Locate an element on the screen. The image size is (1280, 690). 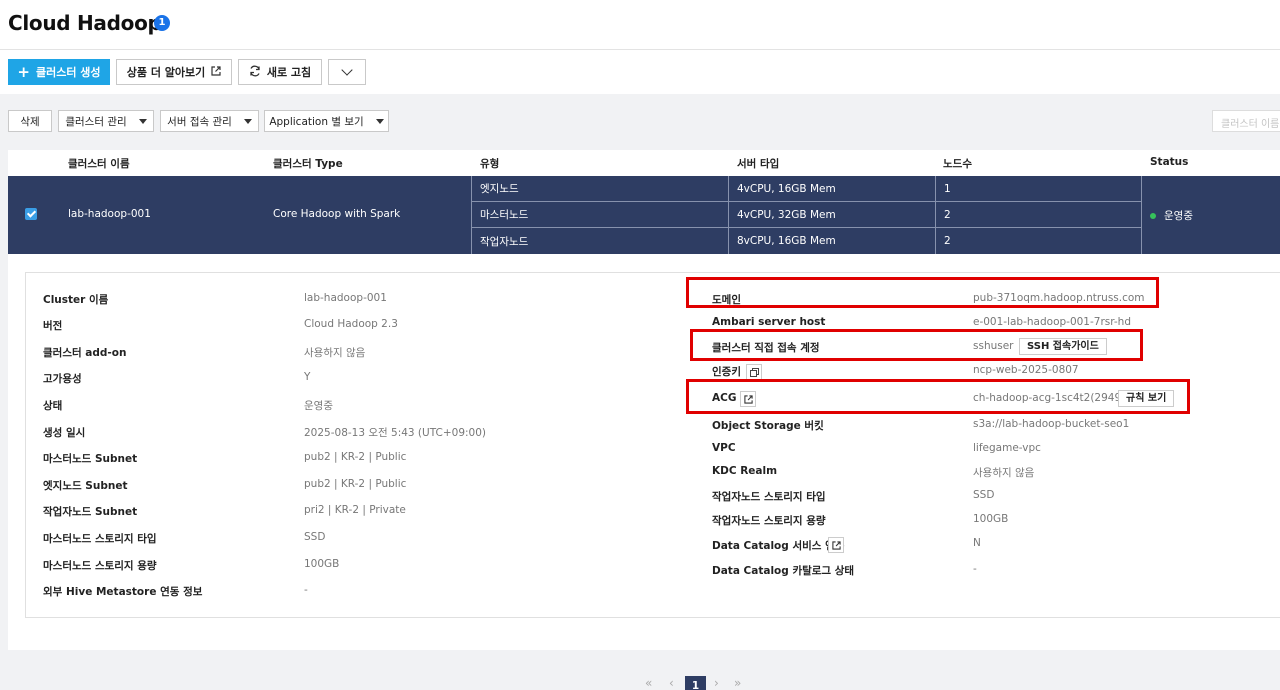
detail-label: Object Storage 버킷 is located at coordinates (768, 426).